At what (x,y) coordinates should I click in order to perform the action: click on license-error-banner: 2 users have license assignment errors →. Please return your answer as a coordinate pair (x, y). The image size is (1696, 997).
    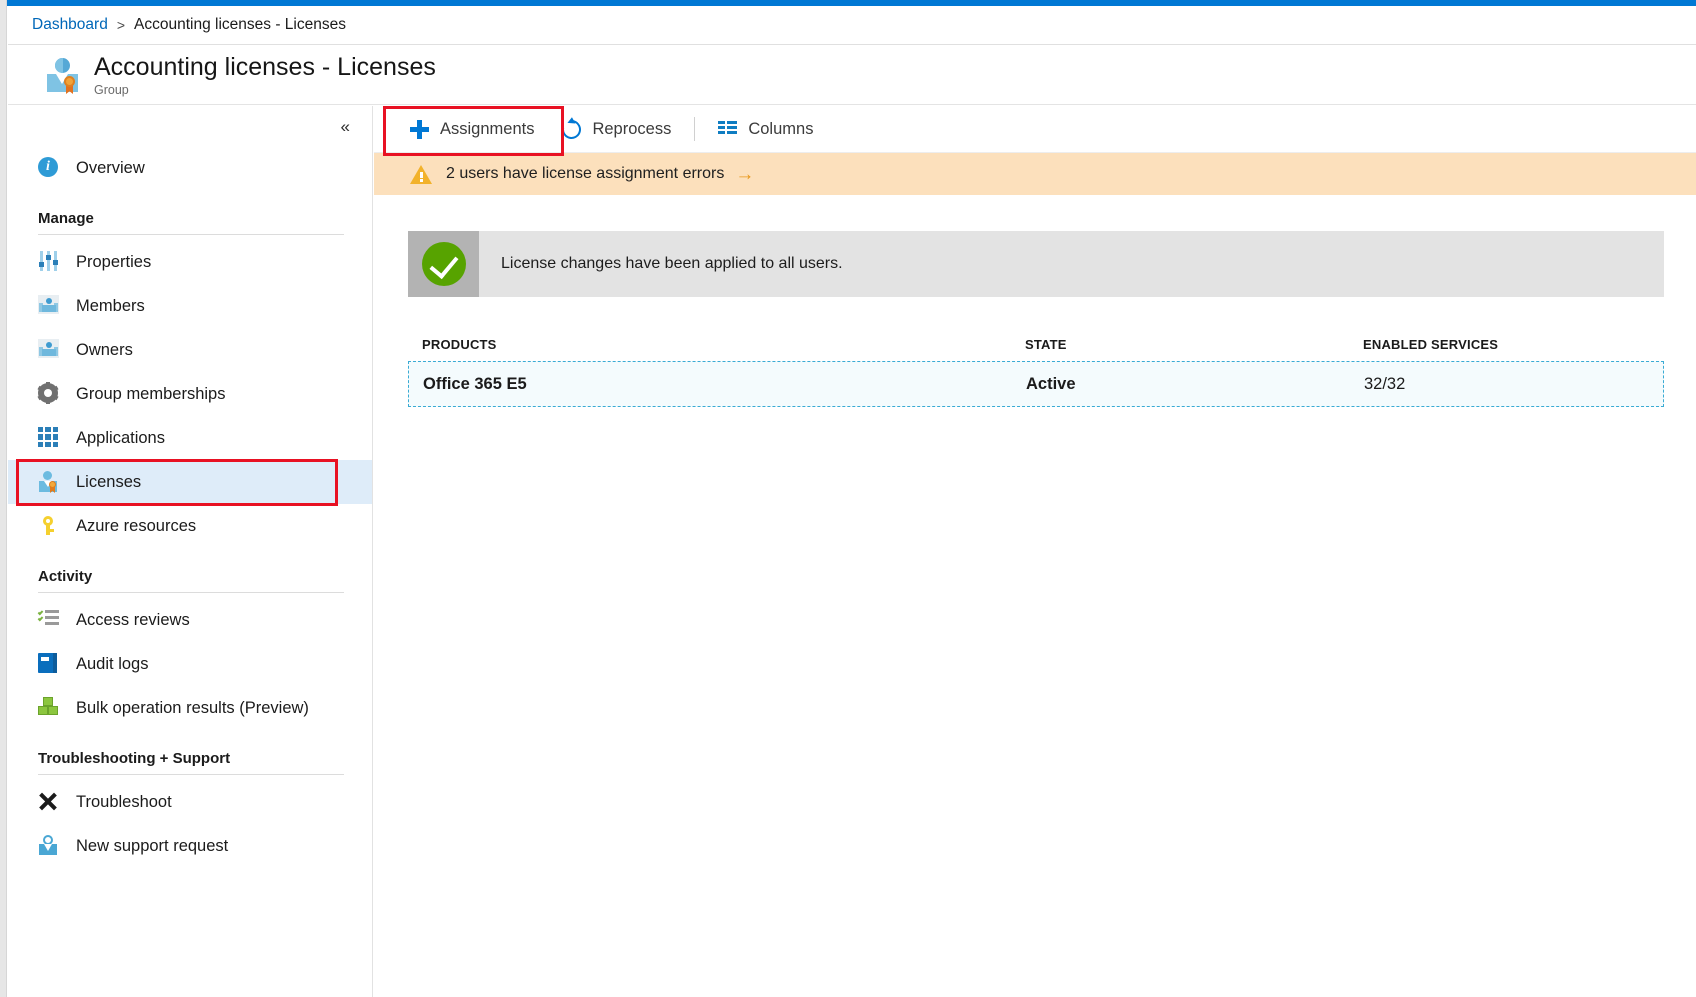
    Looking at the image, I should click on (1035, 174).